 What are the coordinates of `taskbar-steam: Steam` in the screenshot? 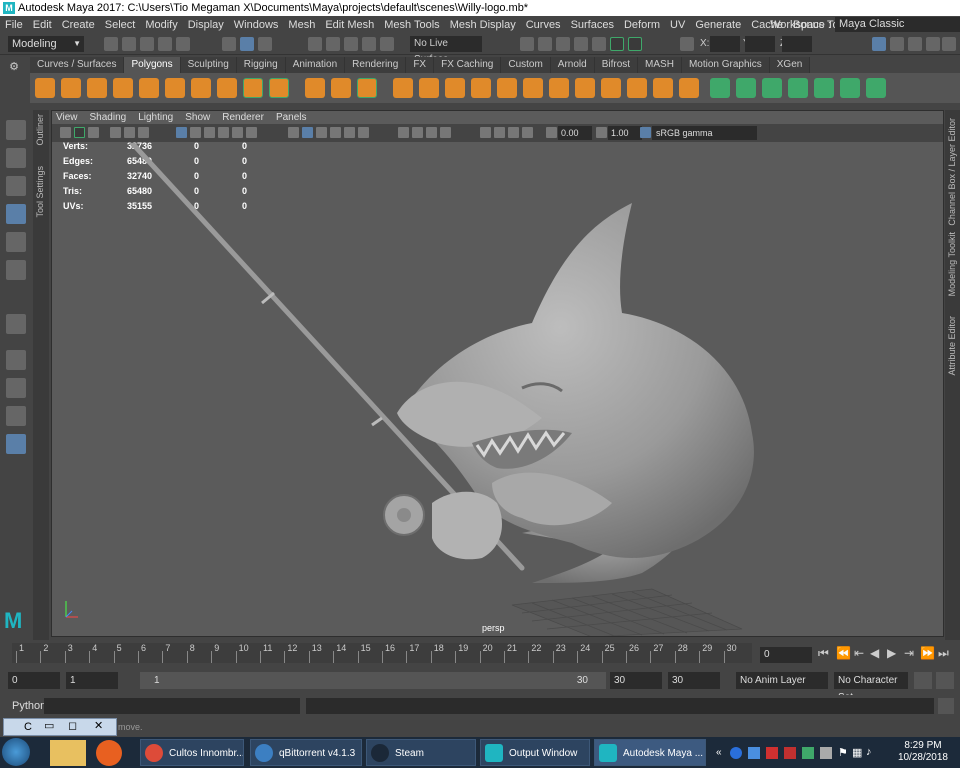 It's located at (421, 752).